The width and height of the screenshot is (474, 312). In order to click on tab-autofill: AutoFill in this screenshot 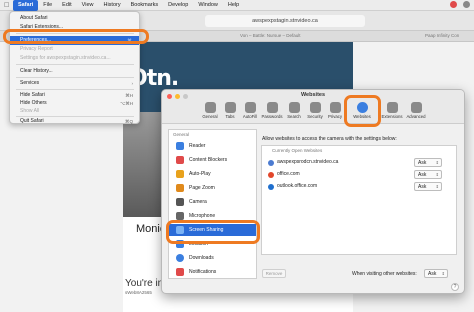, I will do `click(250, 110)`.